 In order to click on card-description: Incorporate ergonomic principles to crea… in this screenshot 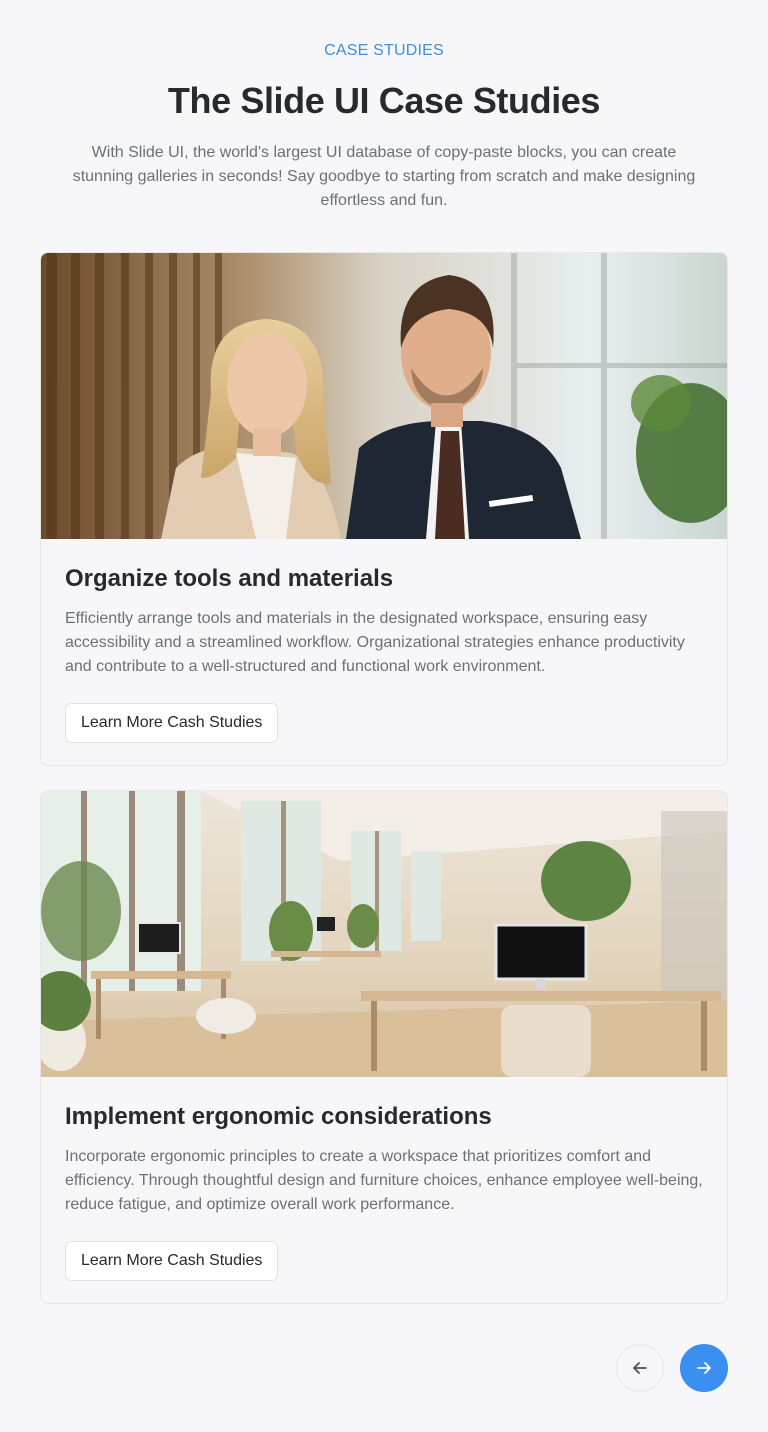, I will do `click(384, 1180)`.